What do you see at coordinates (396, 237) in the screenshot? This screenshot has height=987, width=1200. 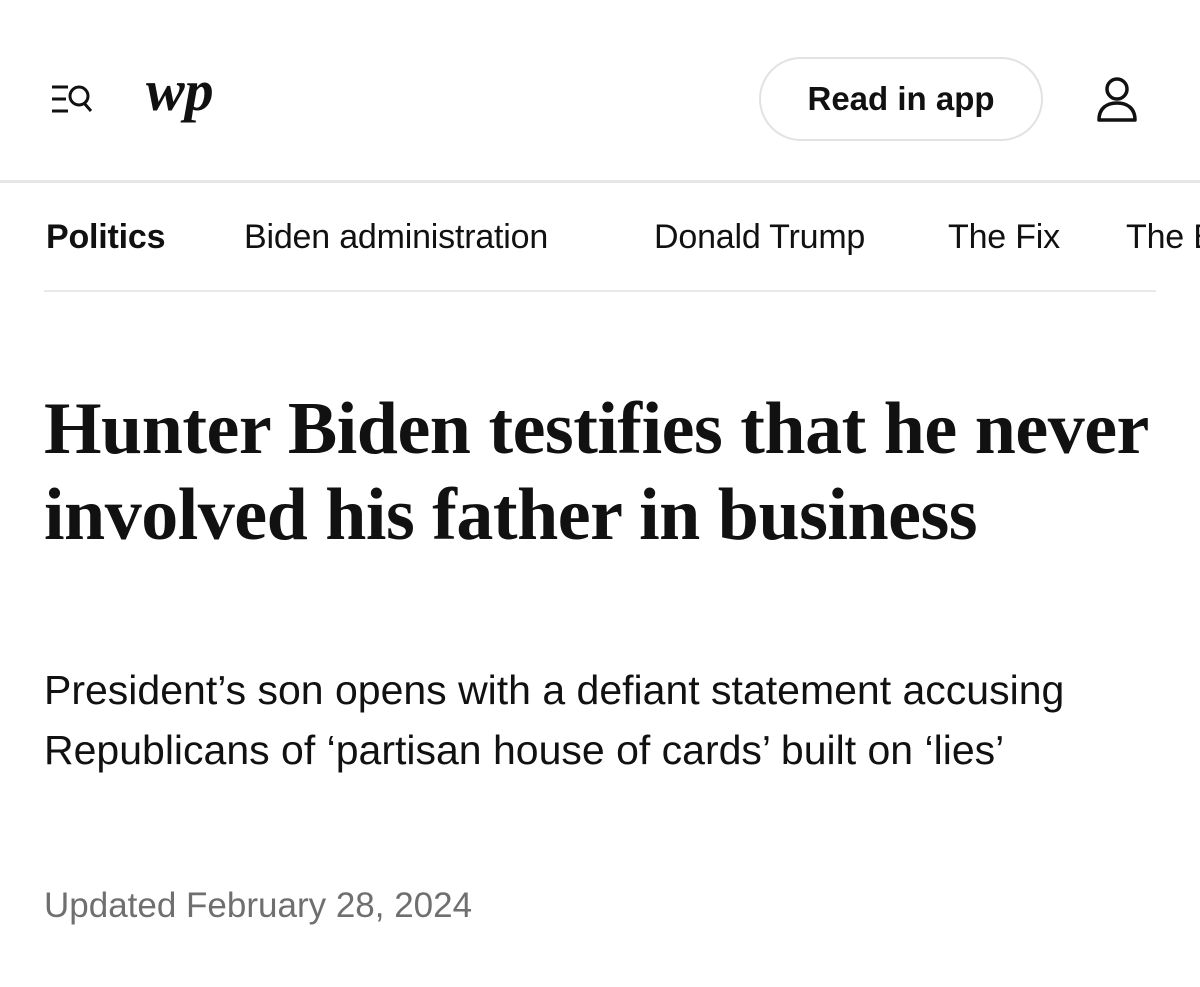 I see `nav-item-biden-administration: Biden administration` at bounding box center [396, 237].